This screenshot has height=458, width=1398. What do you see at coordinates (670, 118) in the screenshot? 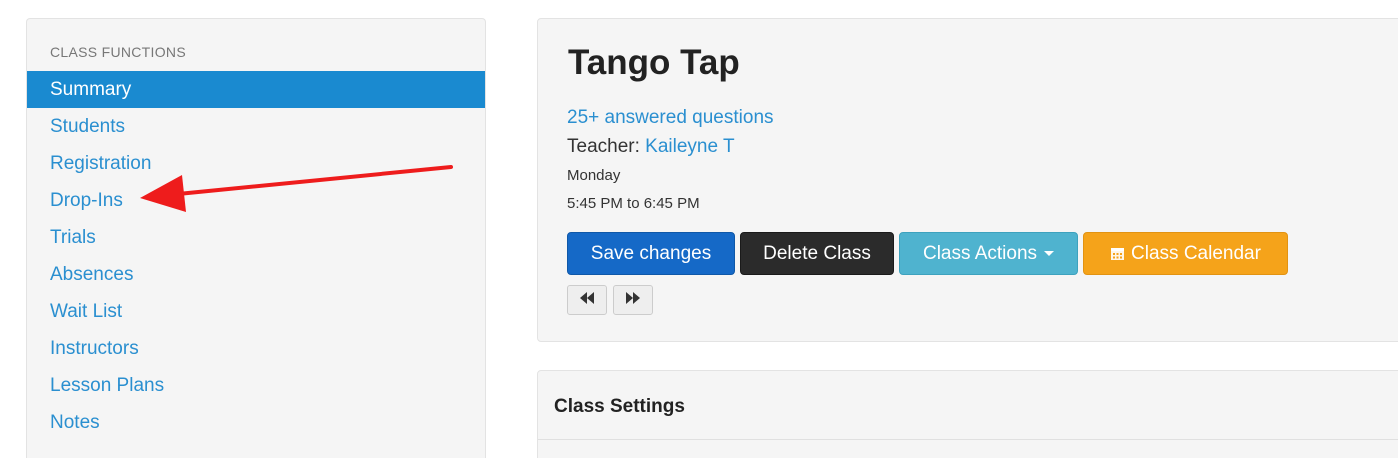
I see `answered-questions-link: 25+ answered questions` at bounding box center [670, 118].